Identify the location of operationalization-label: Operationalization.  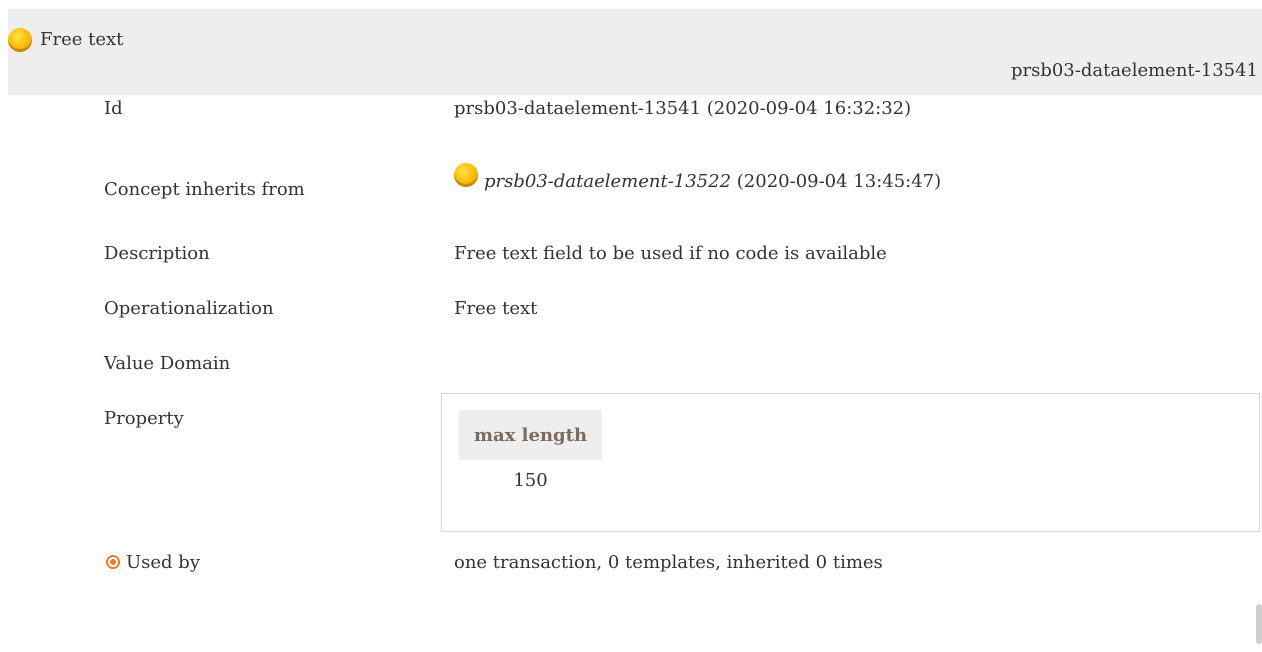
(189, 308).